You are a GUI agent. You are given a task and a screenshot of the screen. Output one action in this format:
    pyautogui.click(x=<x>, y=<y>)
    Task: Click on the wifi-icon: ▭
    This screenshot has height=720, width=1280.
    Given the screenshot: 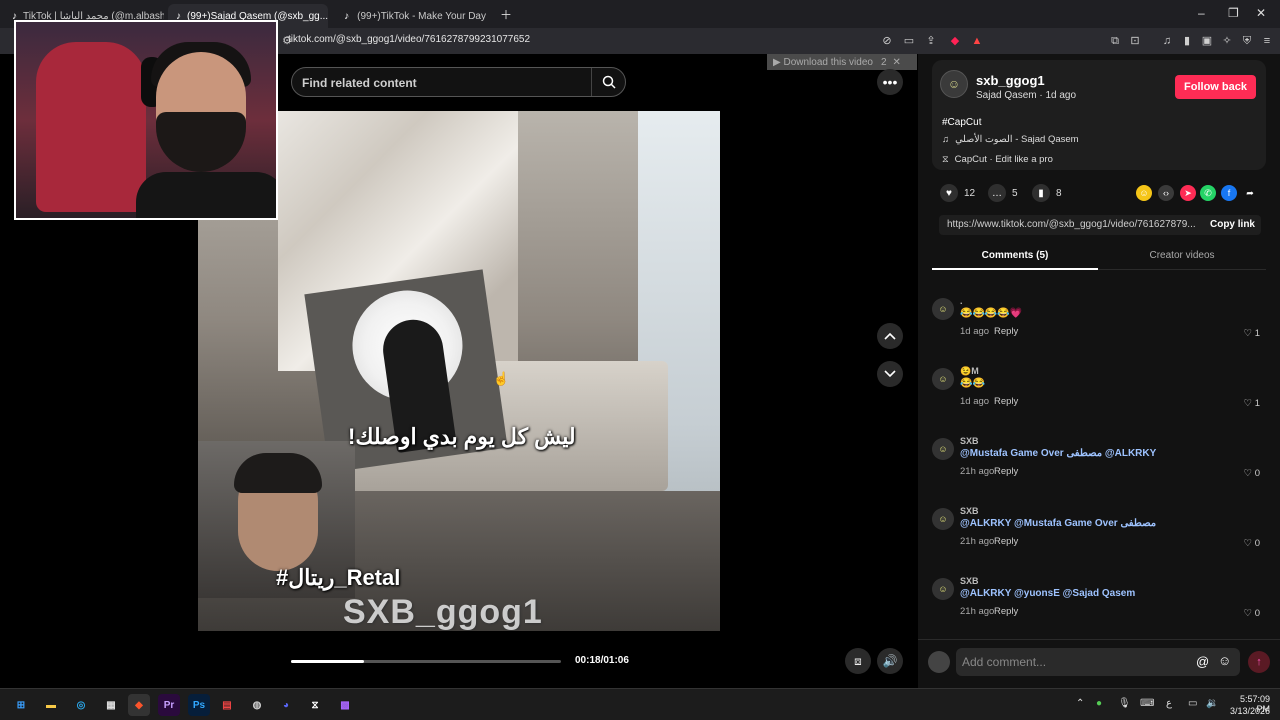 What is the action you would take?
    pyautogui.click(x=1192, y=703)
    